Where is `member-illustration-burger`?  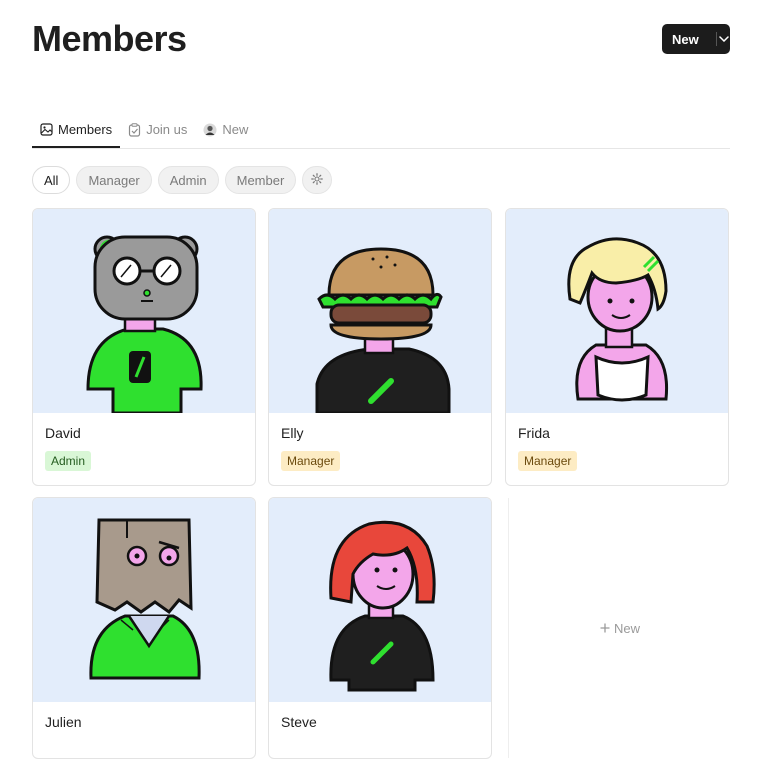
member-illustration-burger is located at coordinates (380, 311).